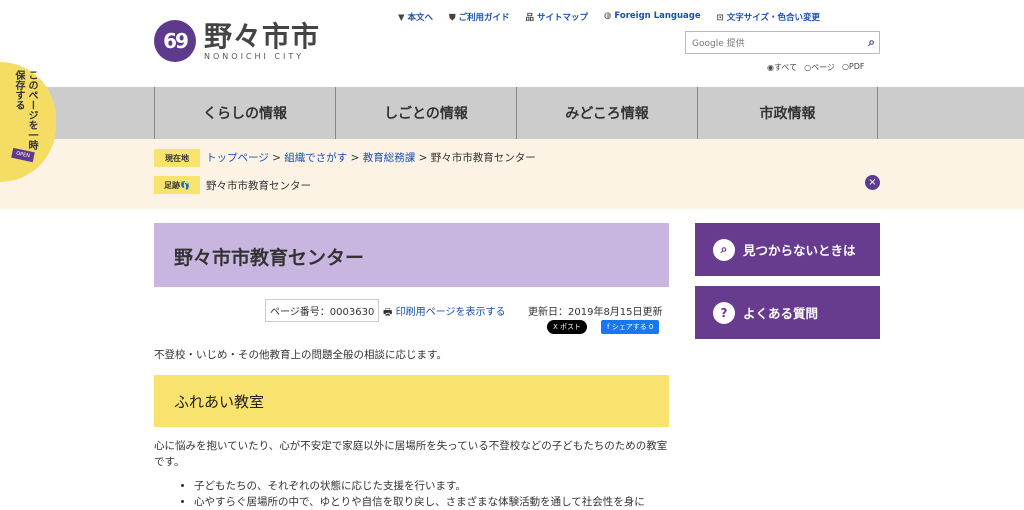 This screenshot has width=1024, height=510. I want to click on current-location-tag: 現在地, so click(177, 158).